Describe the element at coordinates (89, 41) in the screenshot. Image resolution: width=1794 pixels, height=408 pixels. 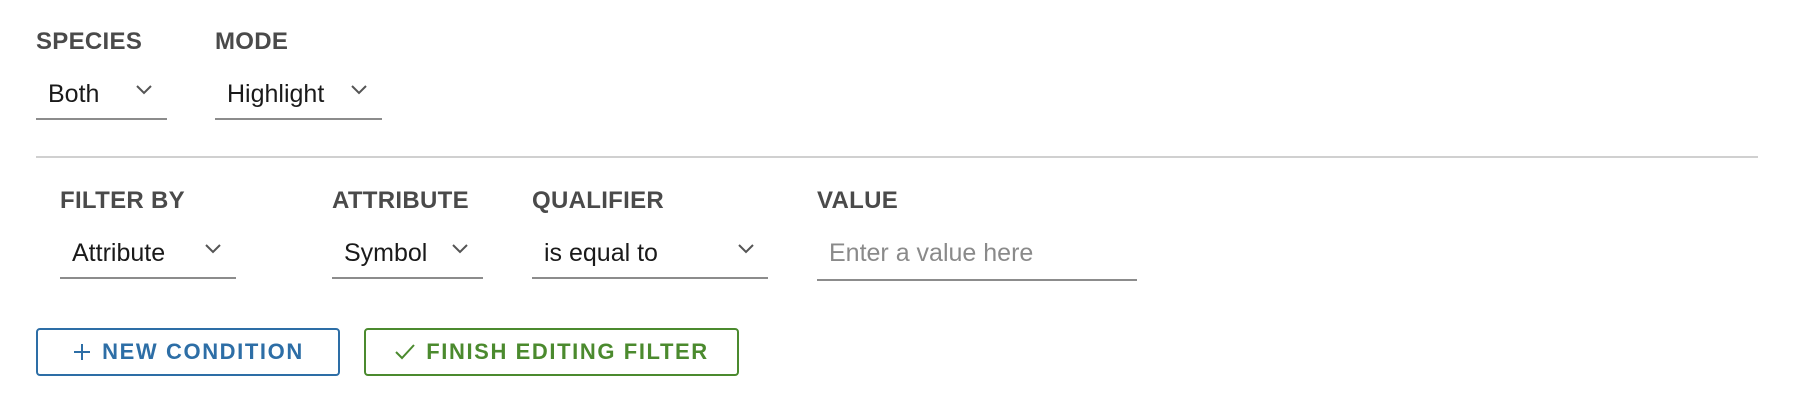
I see `species-label: SPECIES` at that location.